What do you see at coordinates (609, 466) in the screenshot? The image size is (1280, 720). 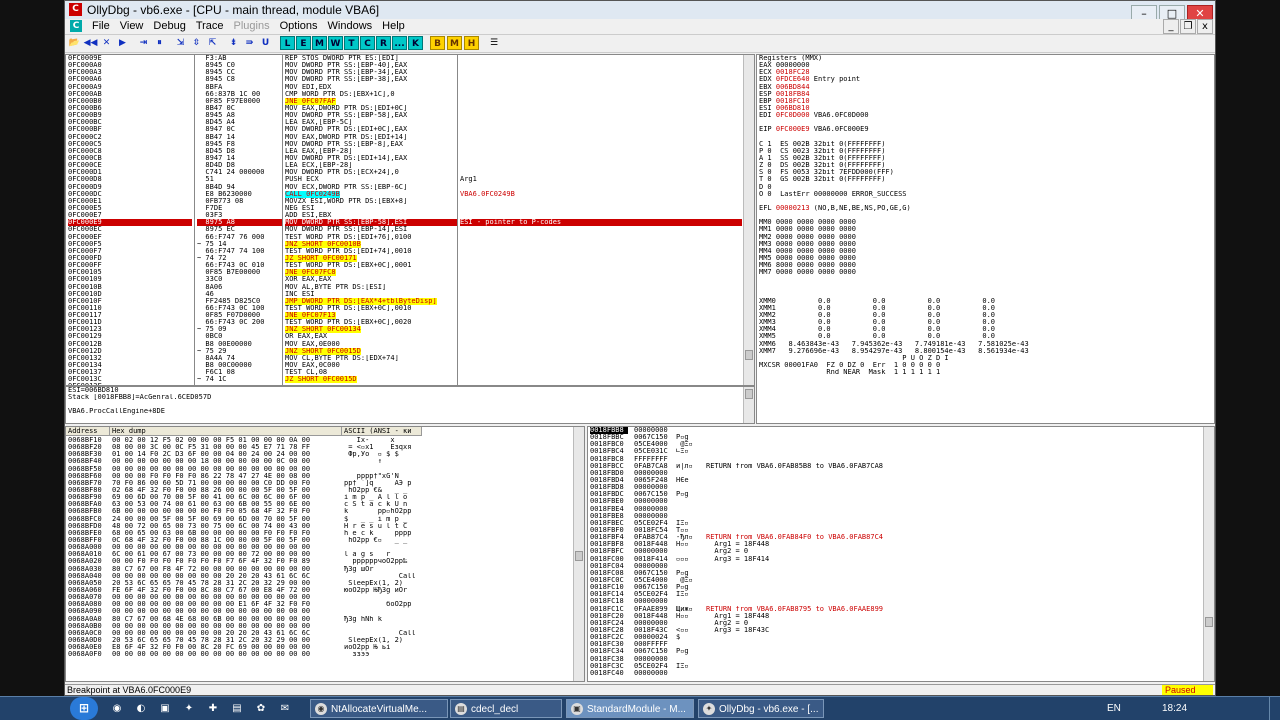 I see `stack-address: 0018FBCC` at bounding box center [609, 466].